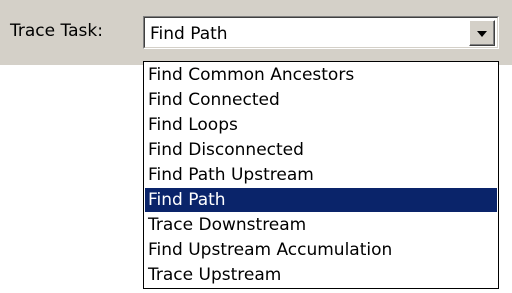 The width and height of the screenshot is (512, 293). Describe the element at coordinates (321, 75) in the screenshot. I see `option-find-common-ancestors: Find Common Ancestors` at that location.